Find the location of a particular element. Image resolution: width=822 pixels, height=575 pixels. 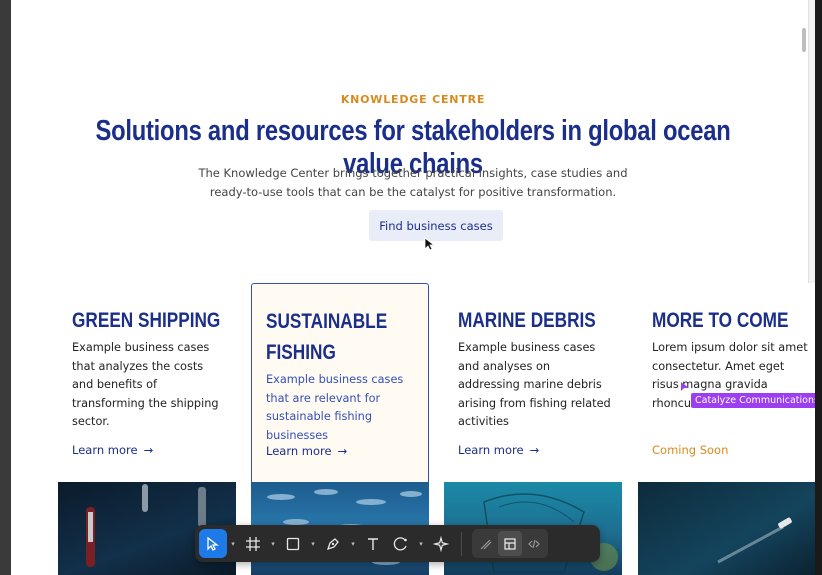

pen-tool is located at coordinates (333, 543).